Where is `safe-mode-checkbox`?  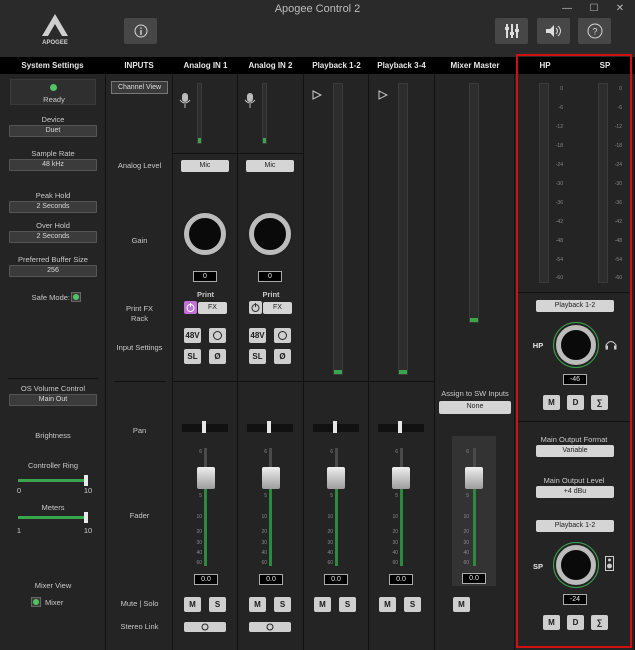
safe-mode-checkbox is located at coordinates (76, 297).